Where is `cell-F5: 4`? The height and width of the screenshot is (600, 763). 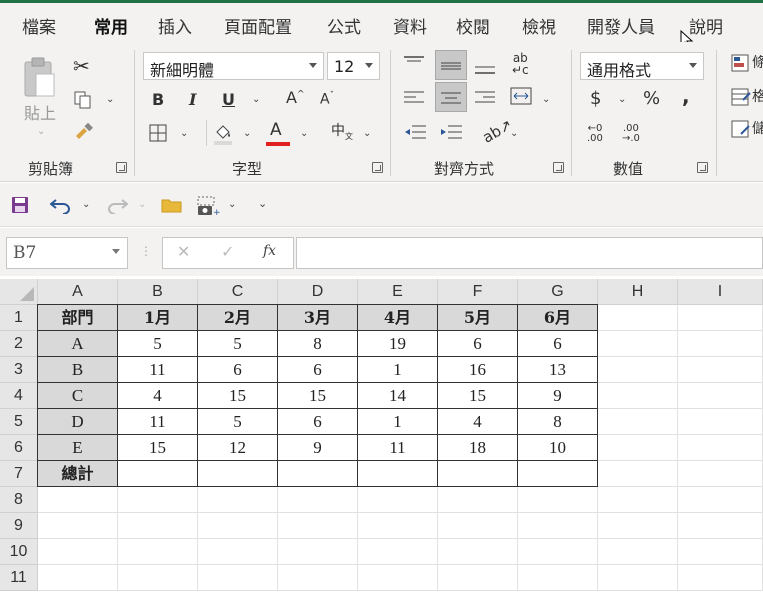
cell-F5: 4 is located at coordinates (478, 422).